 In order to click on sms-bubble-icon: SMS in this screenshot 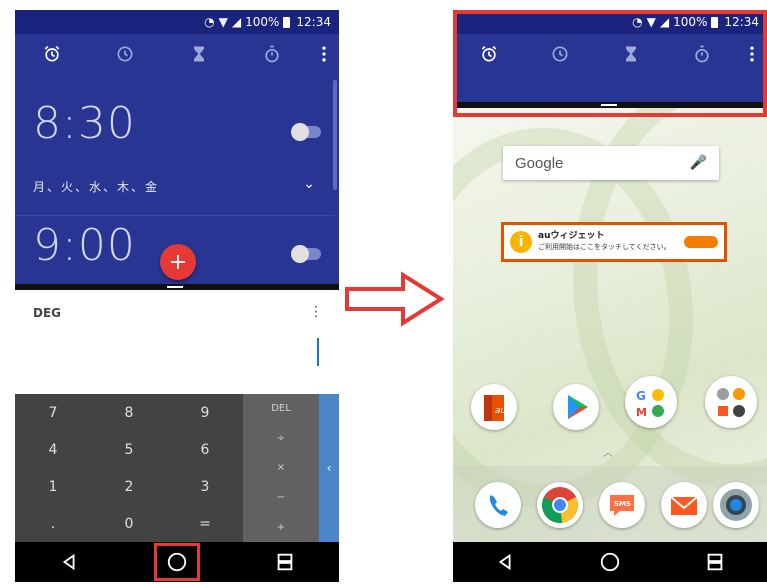, I will do `click(622, 505)`.